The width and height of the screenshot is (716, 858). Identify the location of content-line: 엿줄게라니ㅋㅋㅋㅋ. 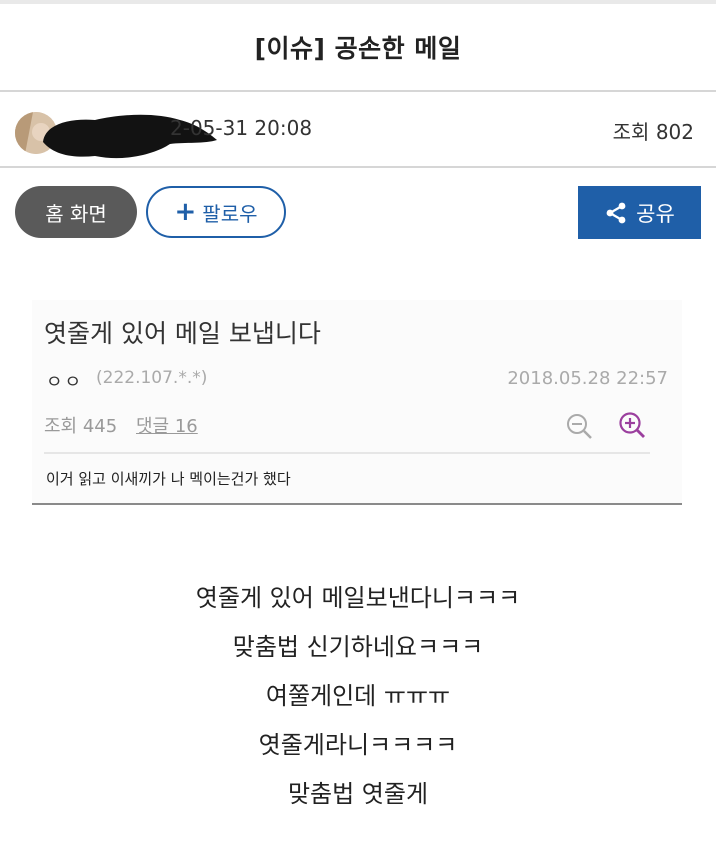
(358, 745).